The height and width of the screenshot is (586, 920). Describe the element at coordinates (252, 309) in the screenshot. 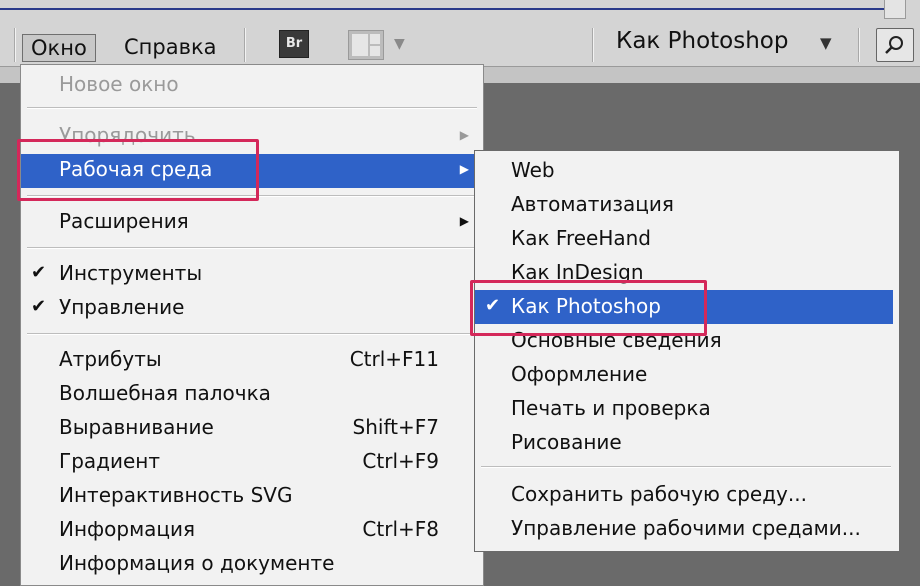

I see `menu-item-control: ✔ Управление` at that location.